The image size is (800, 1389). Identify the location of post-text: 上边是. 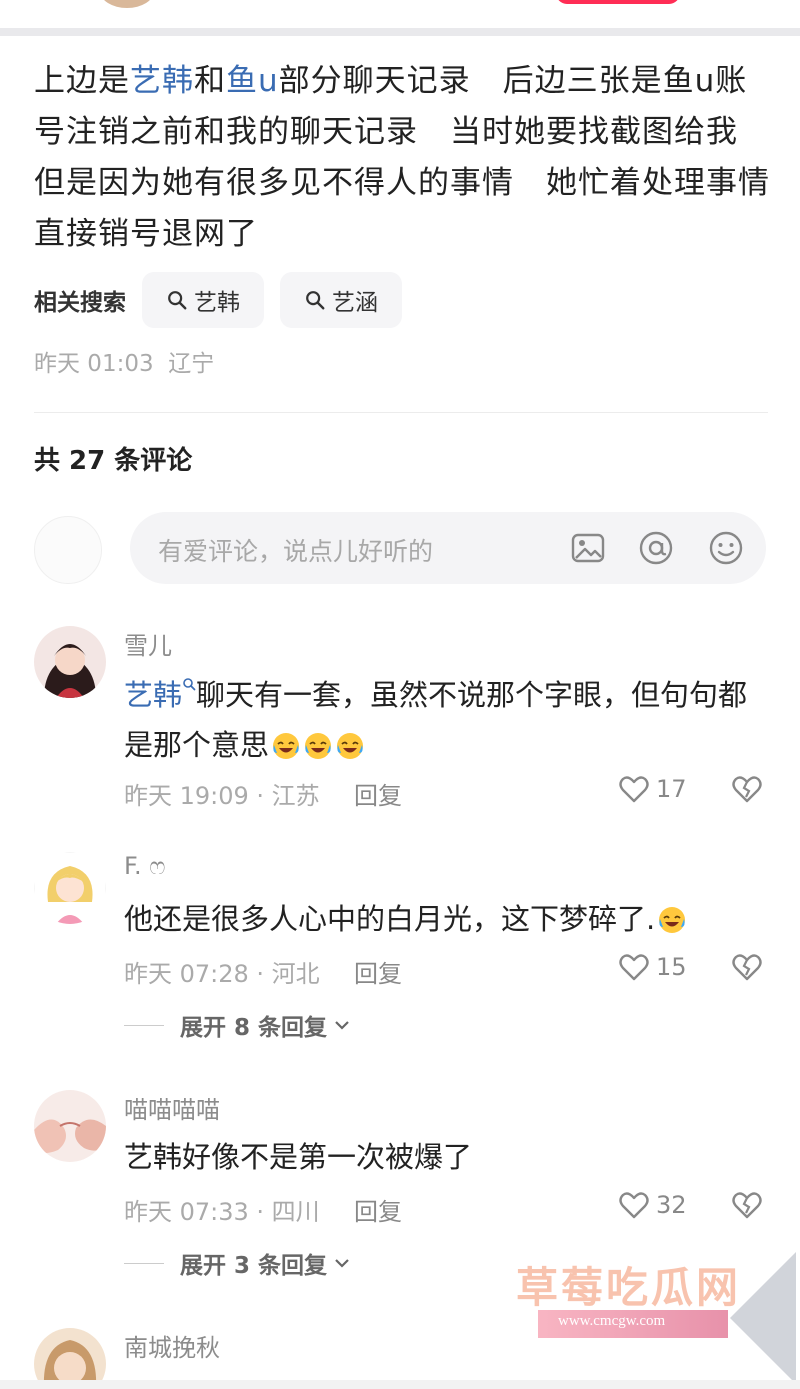
(82, 81).